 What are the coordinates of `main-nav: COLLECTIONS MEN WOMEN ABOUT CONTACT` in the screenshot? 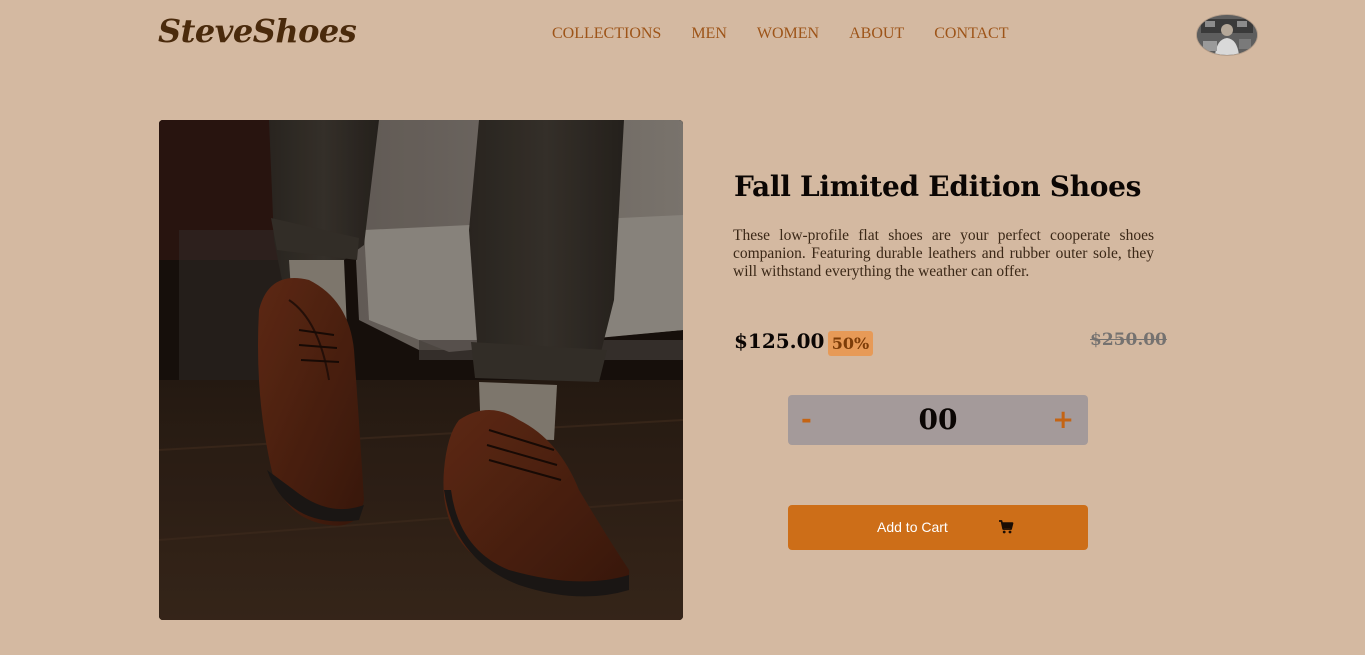 It's located at (780, 34).